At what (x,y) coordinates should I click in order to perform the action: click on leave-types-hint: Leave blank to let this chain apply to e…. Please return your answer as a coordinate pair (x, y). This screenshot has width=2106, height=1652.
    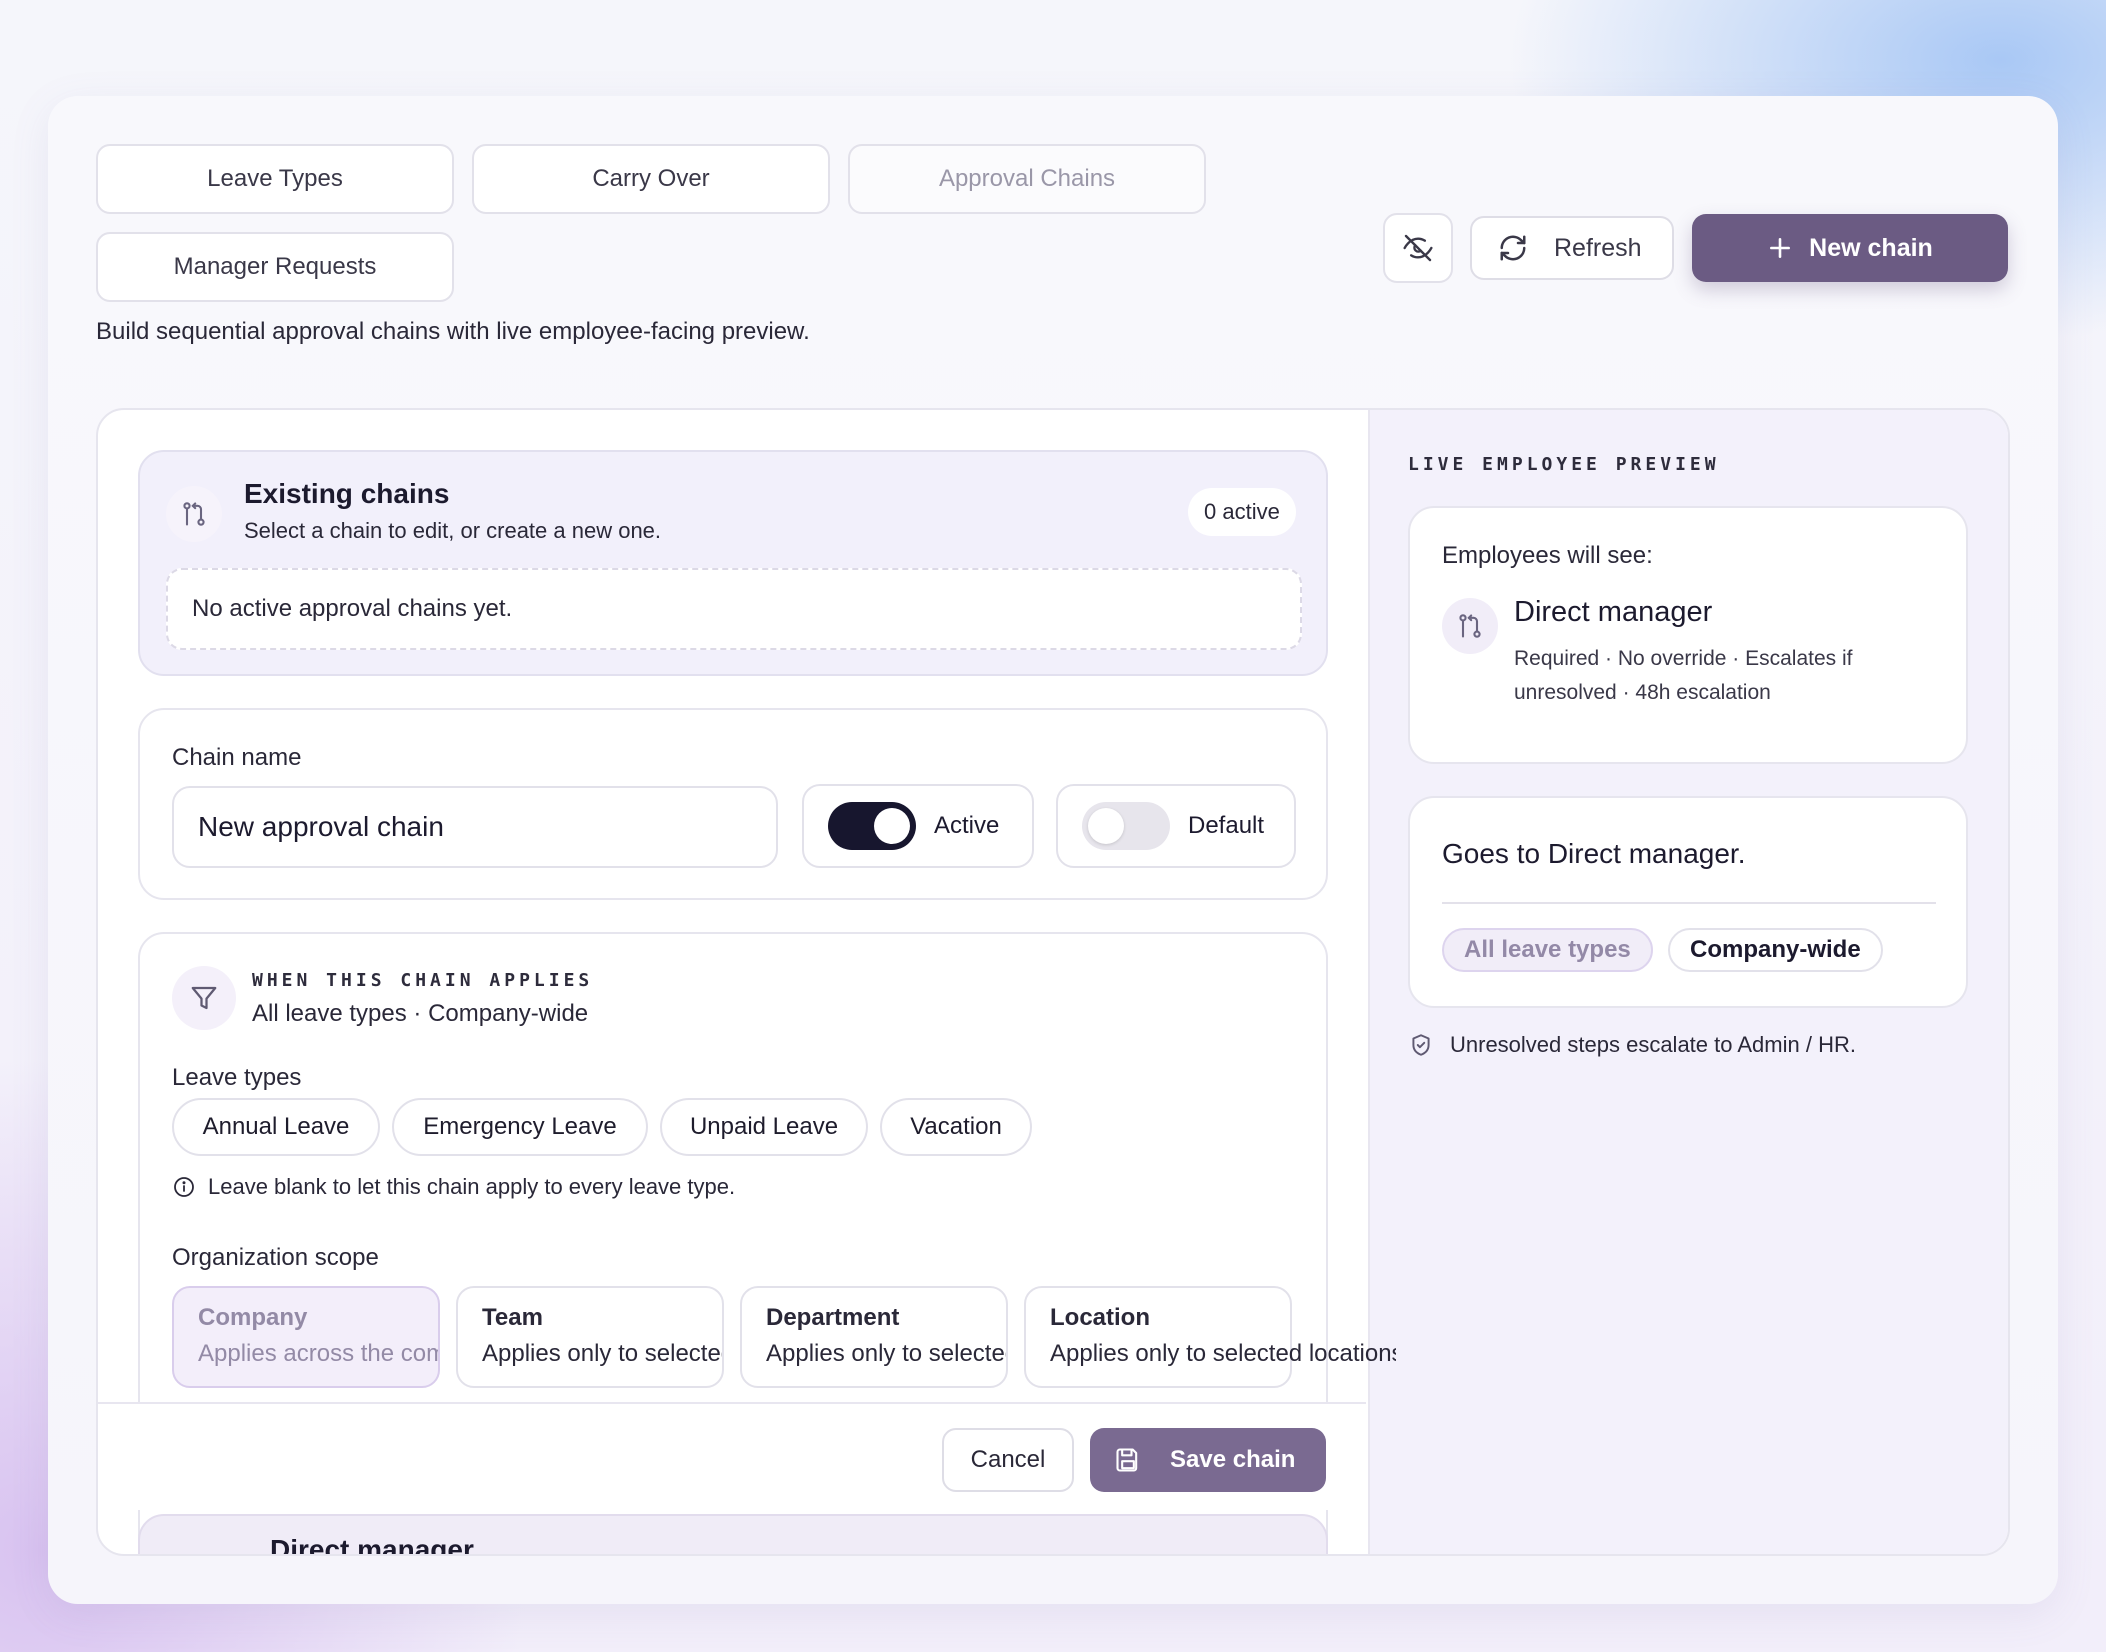
    Looking at the image, I should click on (453, 1187).